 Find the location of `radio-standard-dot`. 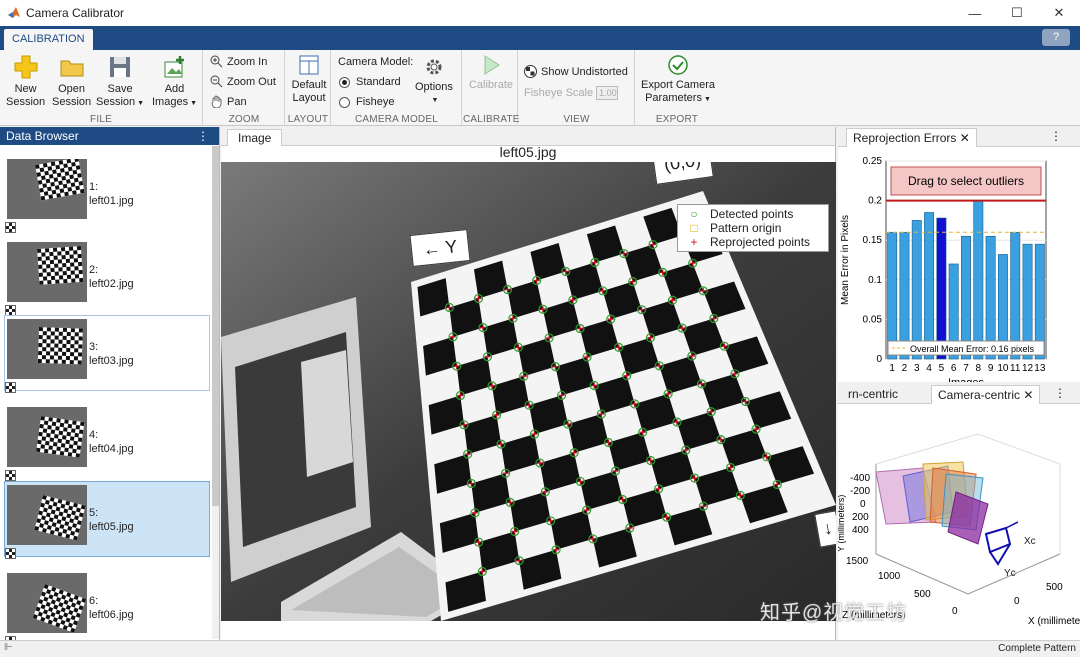

radio-standard-dot is located at coordinates (344, 82).